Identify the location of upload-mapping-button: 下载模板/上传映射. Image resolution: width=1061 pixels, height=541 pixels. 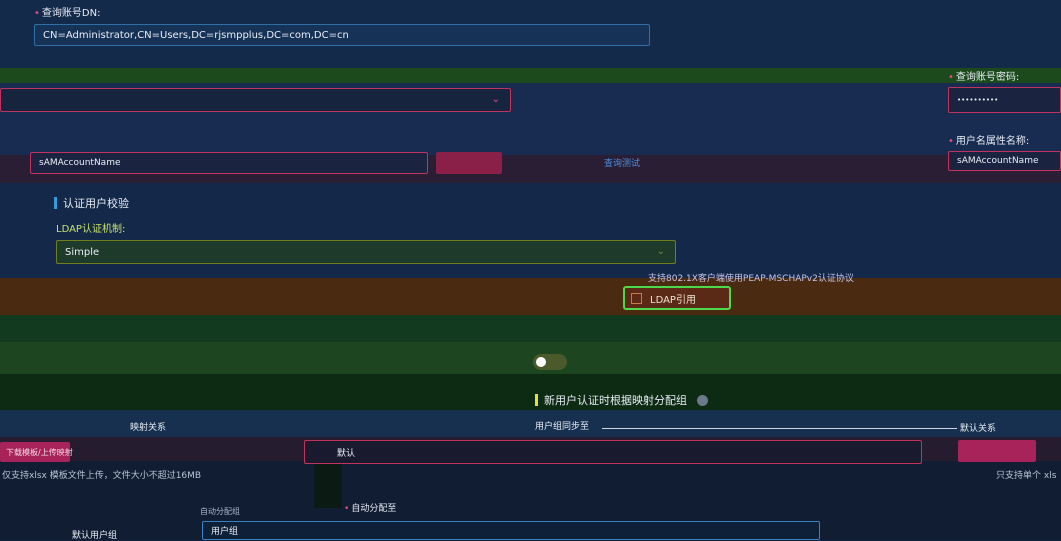
(36, 452).